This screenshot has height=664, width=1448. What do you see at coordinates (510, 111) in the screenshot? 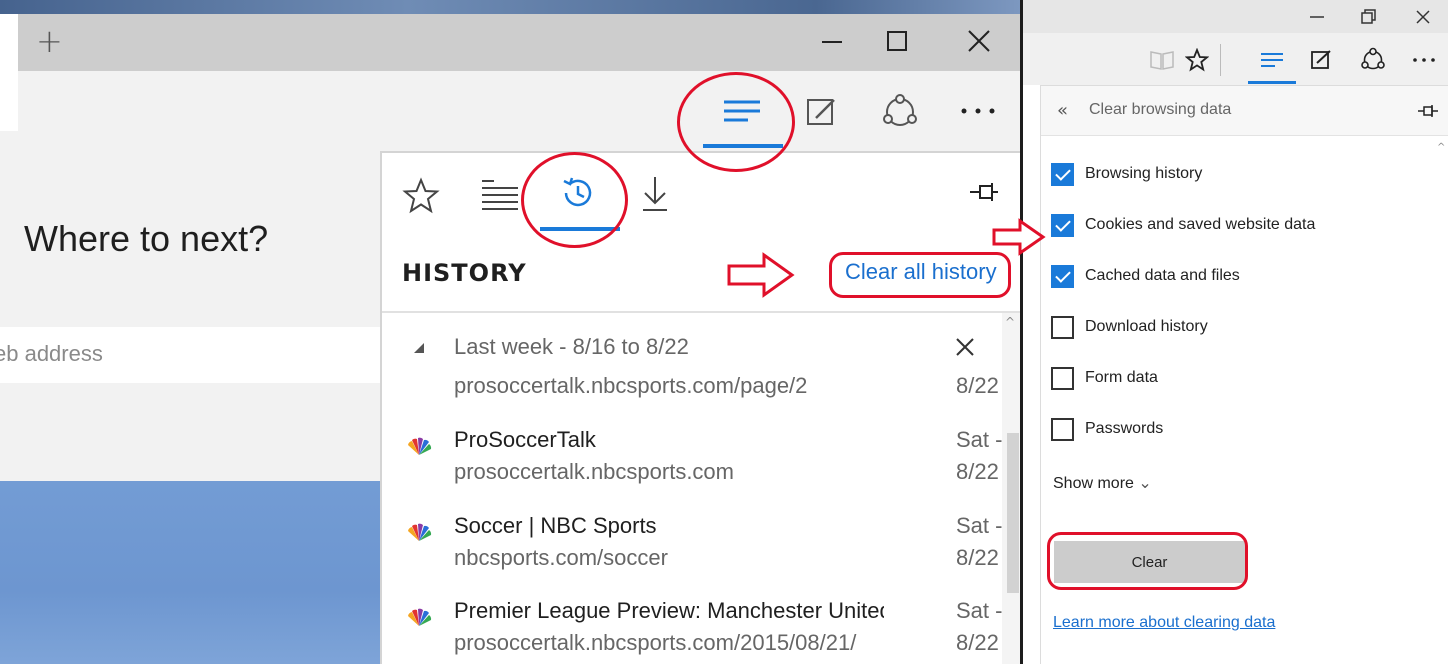
I see `browser-toolbar` at bounding box center [510, 111].